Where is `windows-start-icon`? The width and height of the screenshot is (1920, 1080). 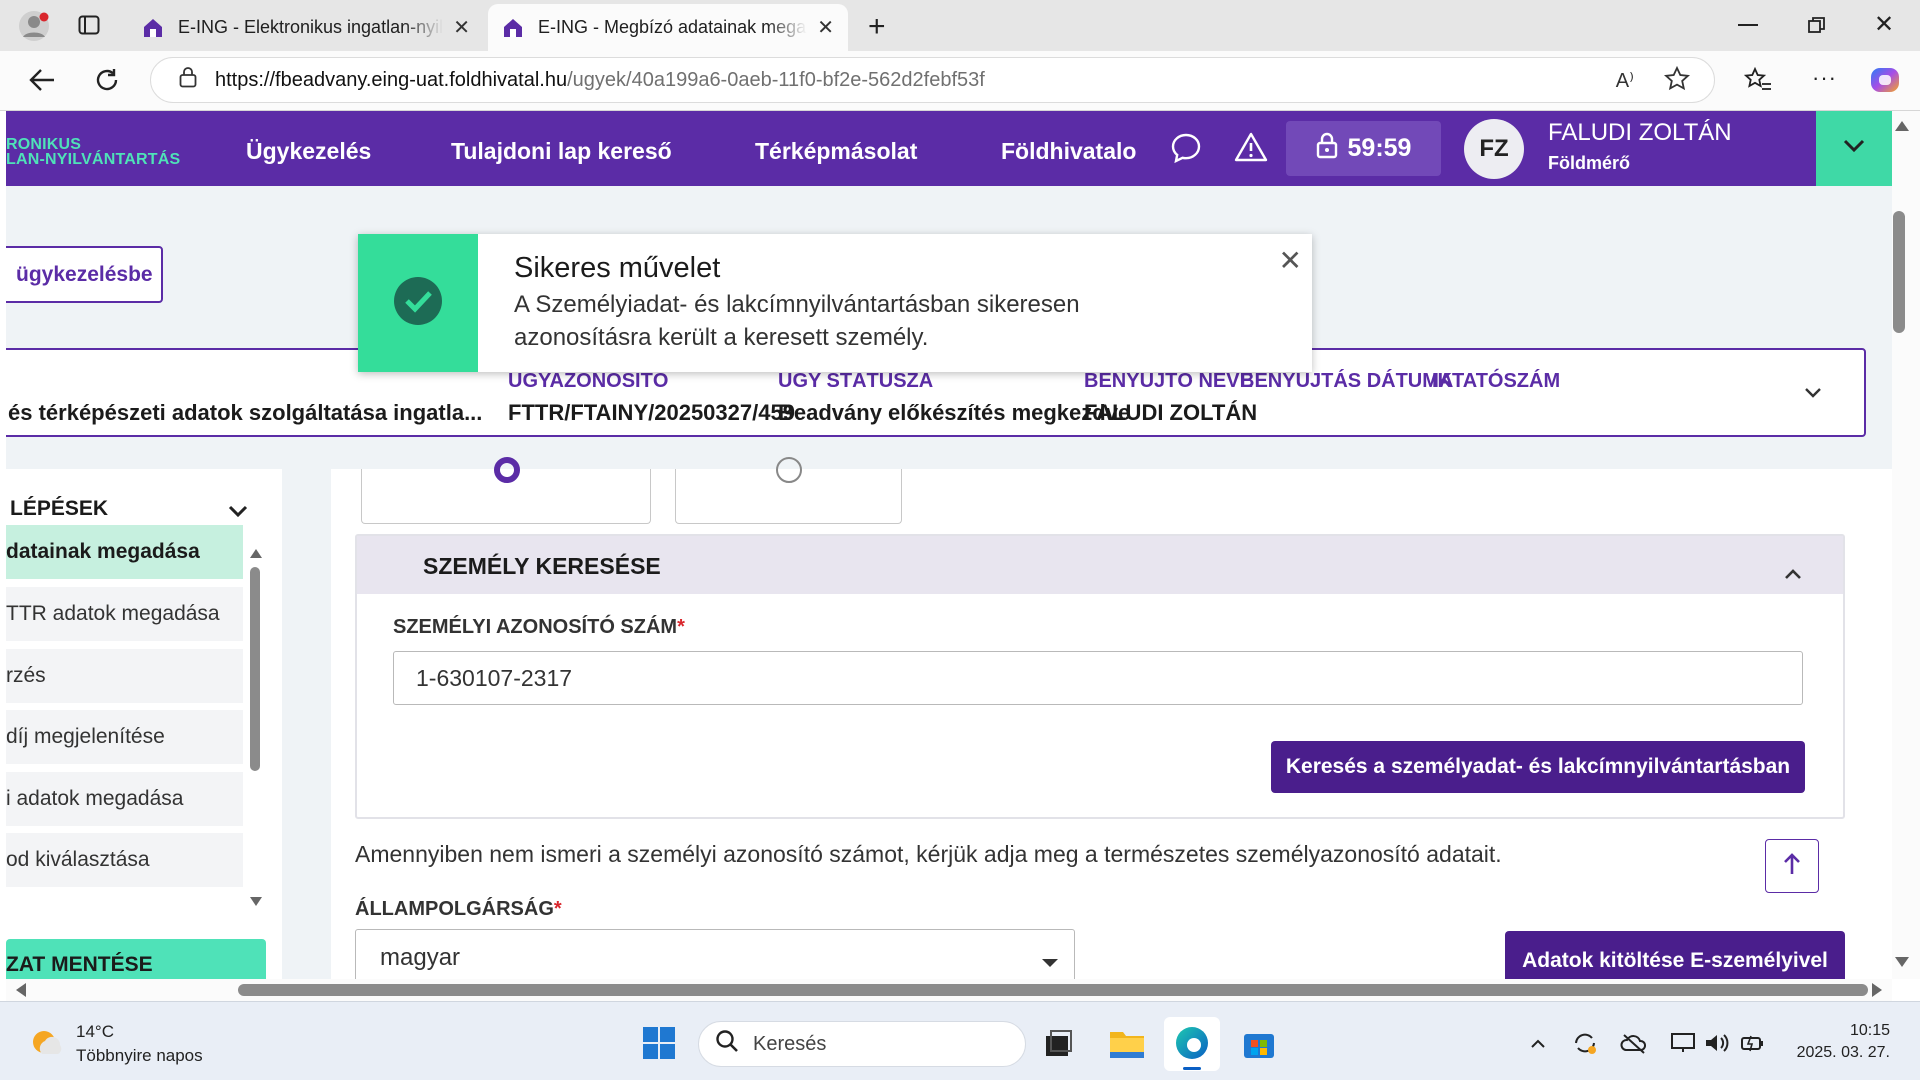
windows-start-icon is located at coordinates (659, 1045).